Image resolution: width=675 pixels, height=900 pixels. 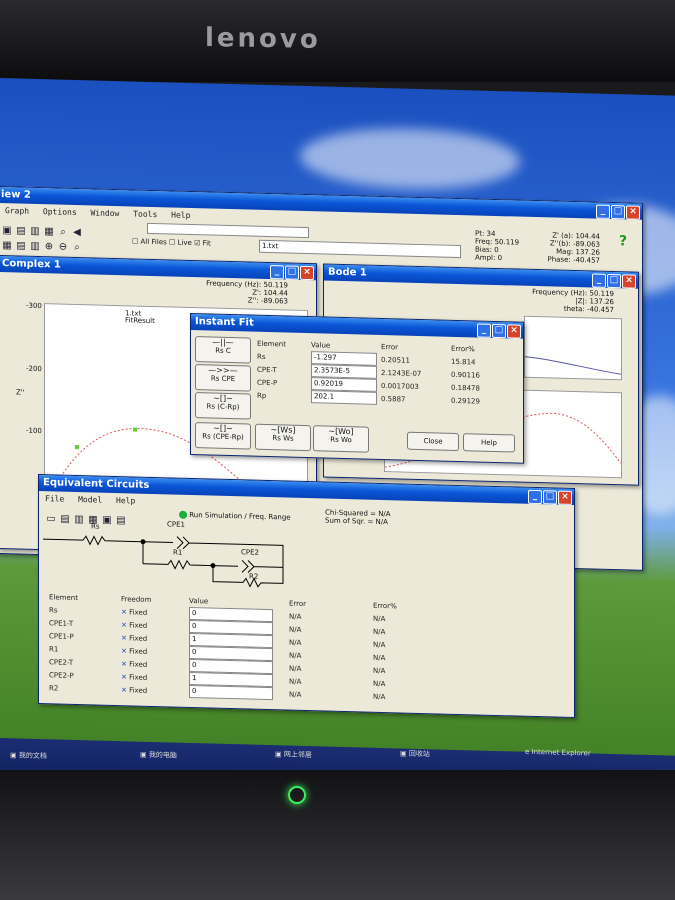 What do you see at coordinates (17, 211) in the screenshot?
I see `menu-graph: Graph` at bounding box center [17, 211].